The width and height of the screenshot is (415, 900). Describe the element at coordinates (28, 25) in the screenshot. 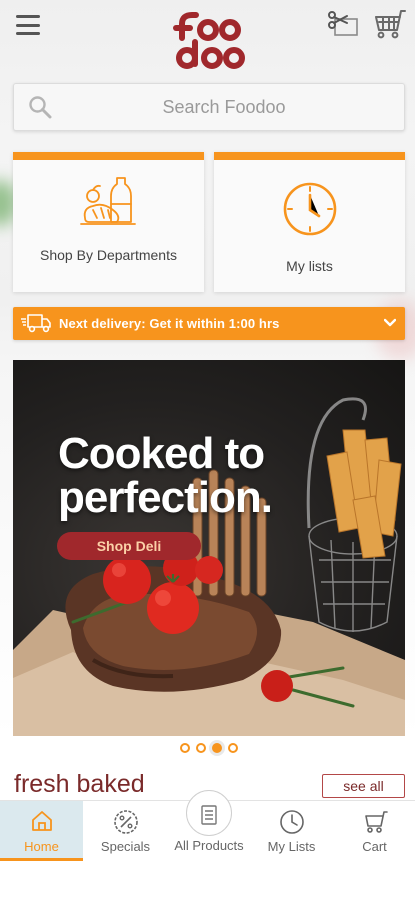

I see `hamburger-icon` at that location.